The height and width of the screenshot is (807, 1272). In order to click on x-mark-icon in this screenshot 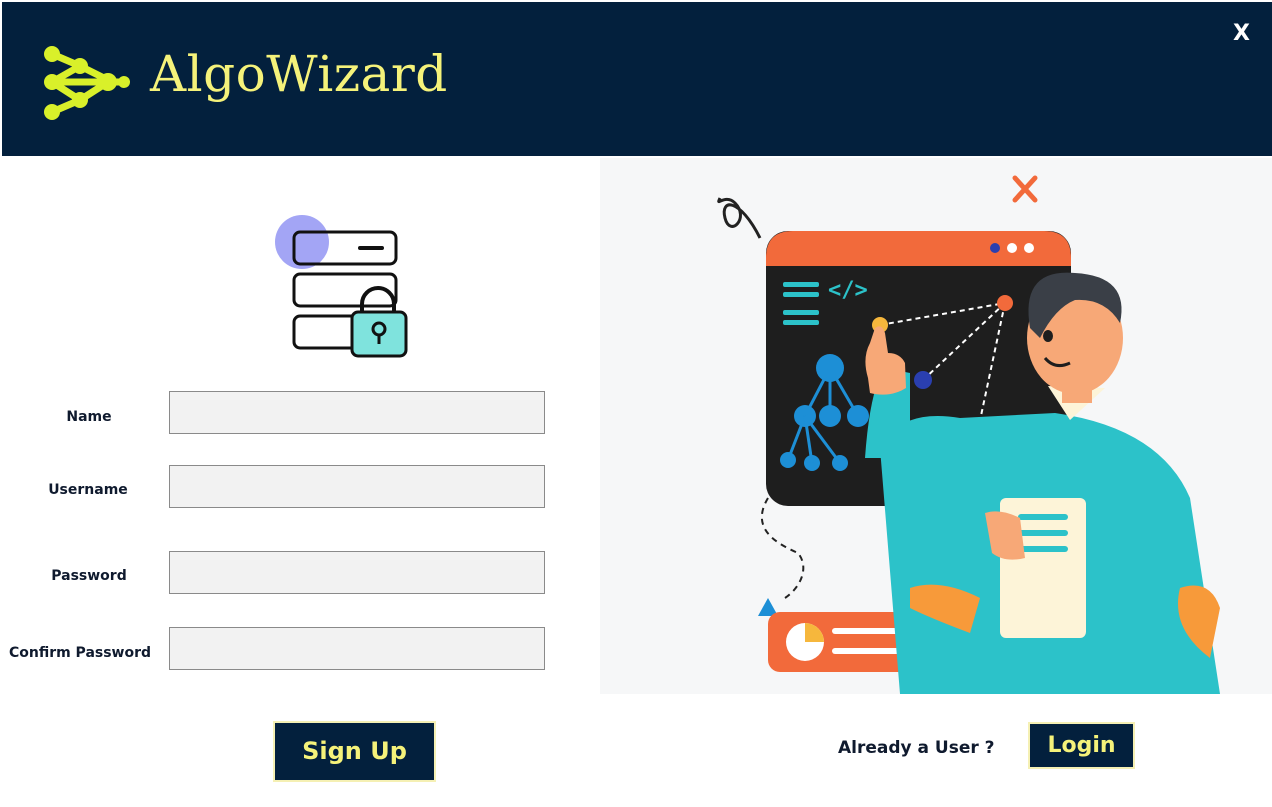, I will do `click(1025, 189)`.